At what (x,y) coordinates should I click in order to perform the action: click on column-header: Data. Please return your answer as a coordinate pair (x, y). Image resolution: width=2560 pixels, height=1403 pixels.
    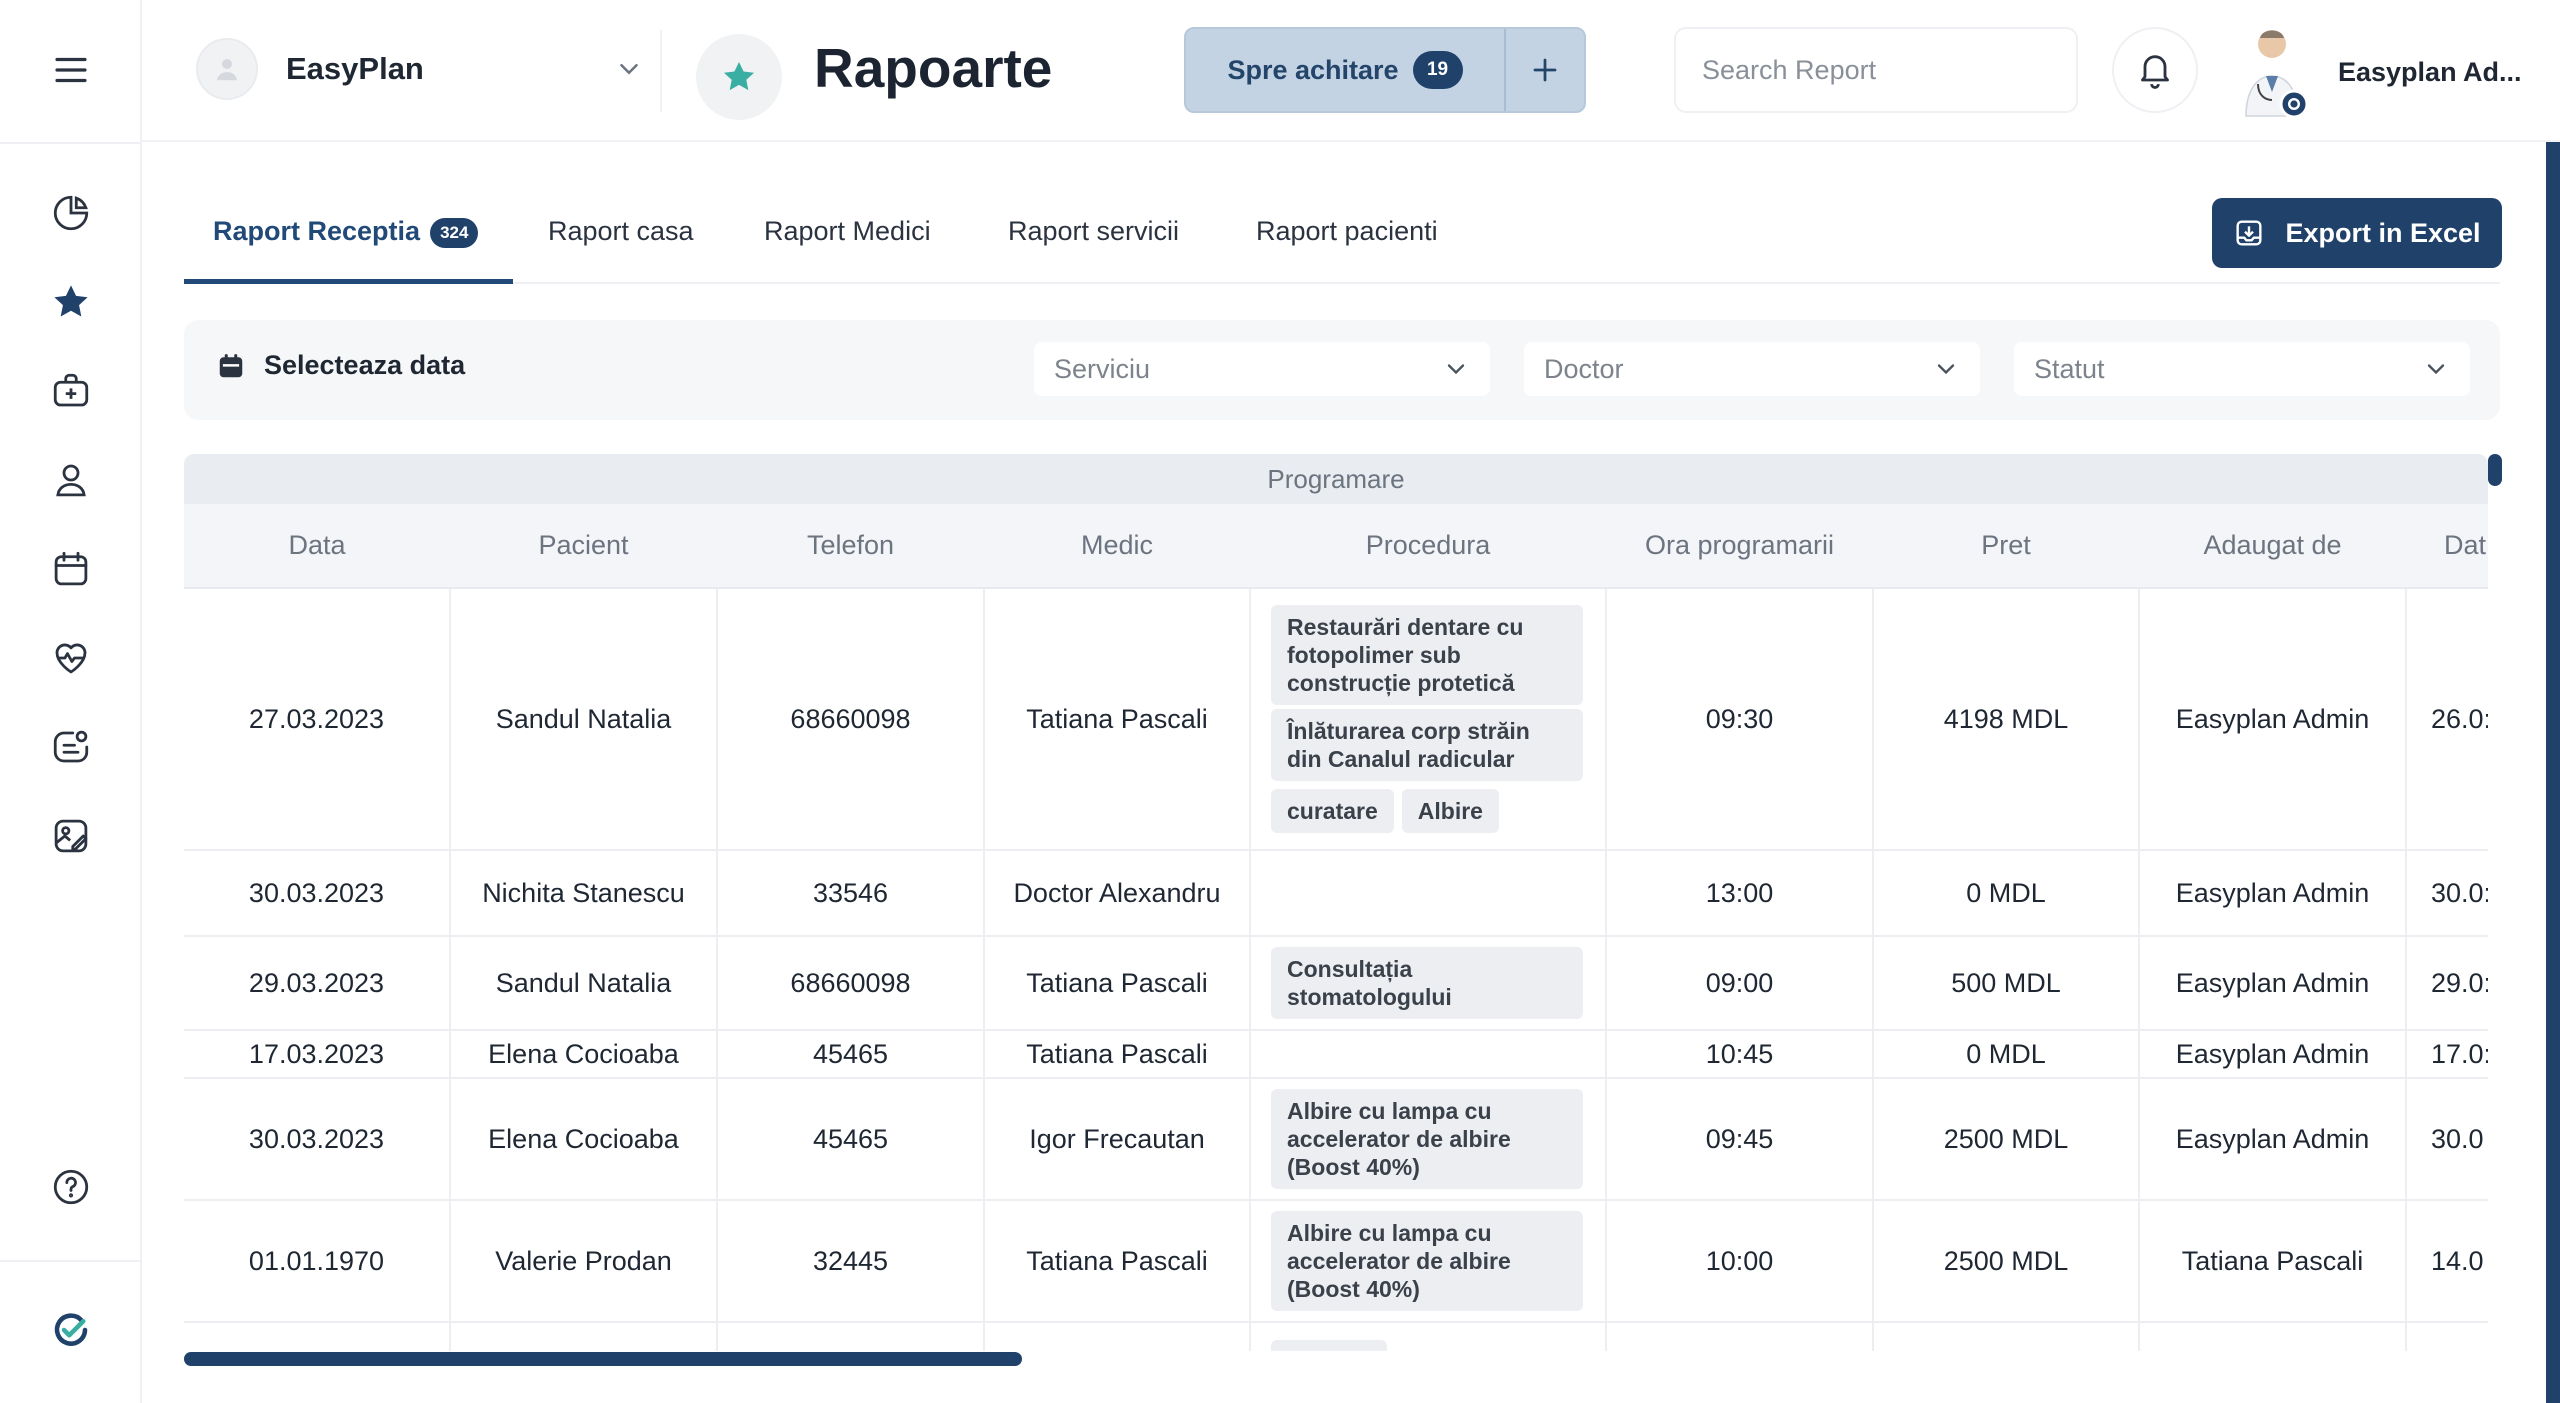
    Looking at the image, I should click on (317, 546).